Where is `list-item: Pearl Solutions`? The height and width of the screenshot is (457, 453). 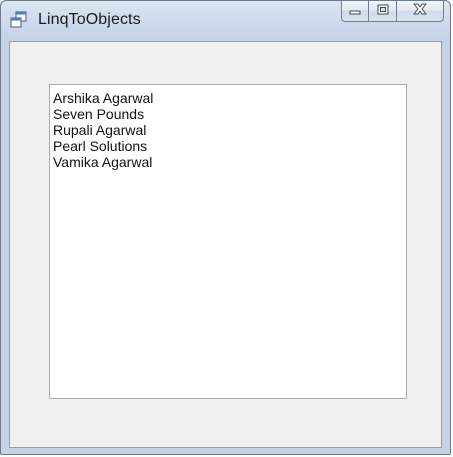 list-item: Pearl Solutions is located at coordinates (228, 146).